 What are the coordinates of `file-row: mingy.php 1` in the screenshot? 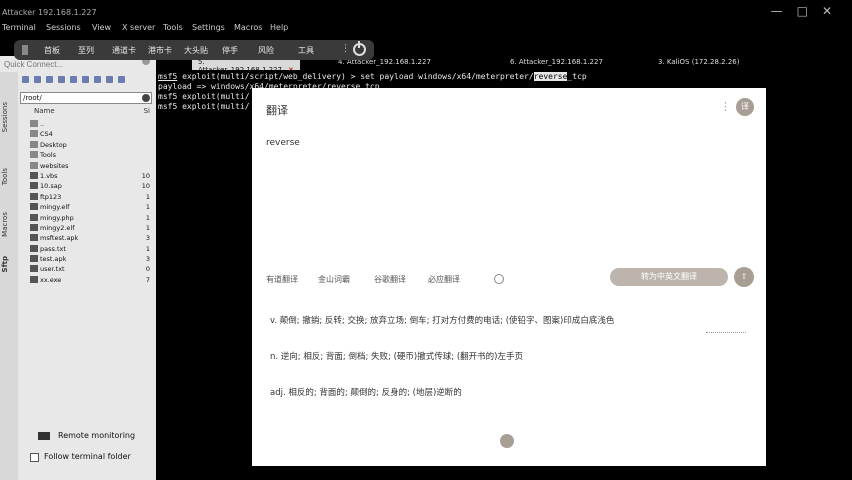 It's located at (86, 218).